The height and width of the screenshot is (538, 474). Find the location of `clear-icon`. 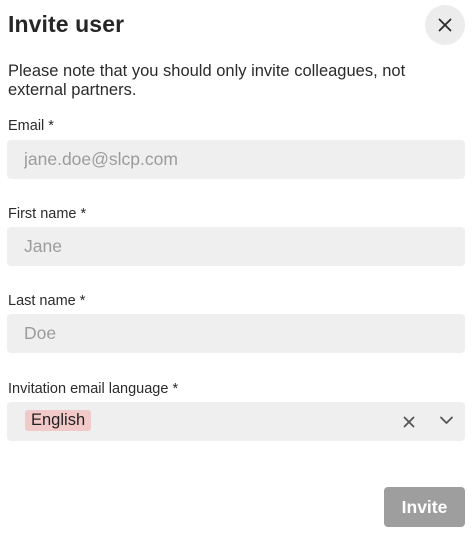

clear-icon is located at coordinates (409, 422).